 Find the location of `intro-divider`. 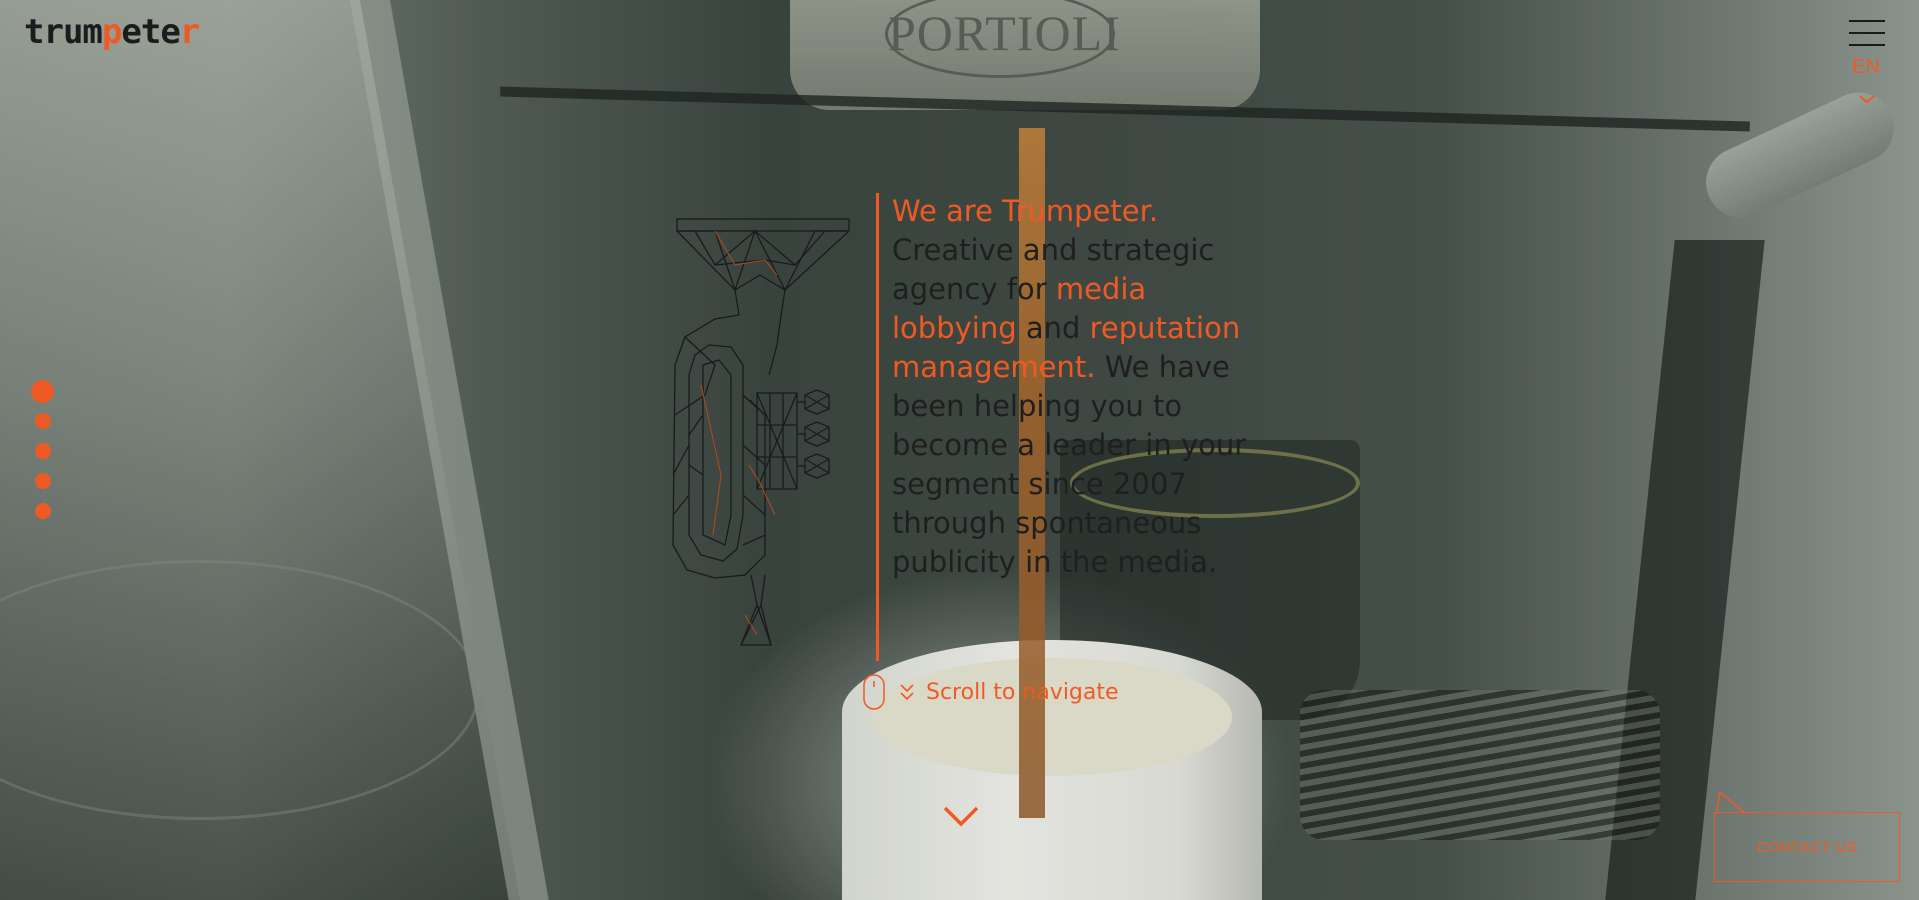

intro-divider is located at coordinates (877, 427).